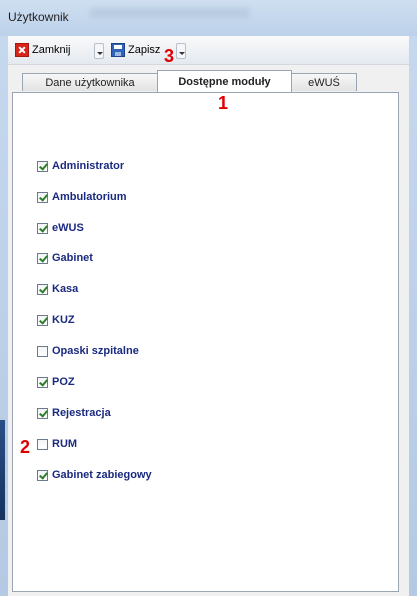 Image resolution: width=417 pixels, height=596 pixels. What do you see at coordinates (181, 51) in the screenshot?
I see `save-dropdown-arrow` at bounding box center [181, 51].